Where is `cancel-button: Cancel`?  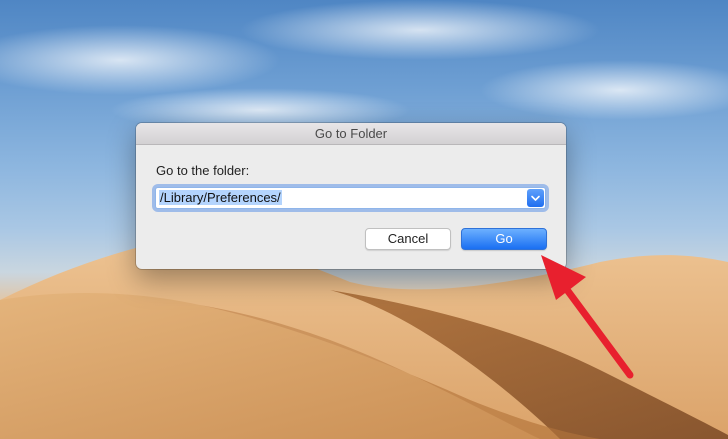 cancel-button: Cancel is located at coordinates (408, 239).